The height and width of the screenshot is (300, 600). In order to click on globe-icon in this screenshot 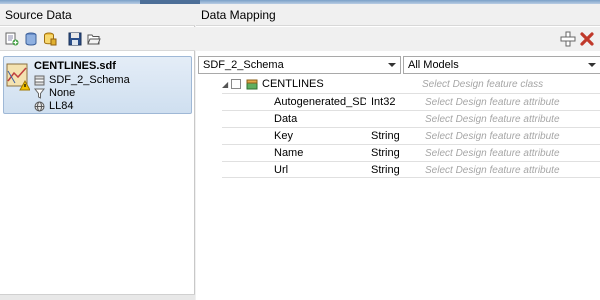, I will do `click(39, 106)`.